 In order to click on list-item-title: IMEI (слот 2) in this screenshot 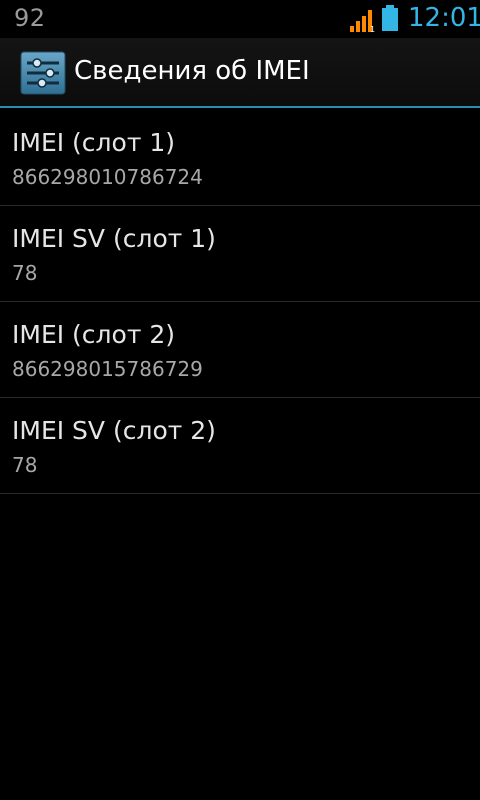, I will do `click(94, 334)`.